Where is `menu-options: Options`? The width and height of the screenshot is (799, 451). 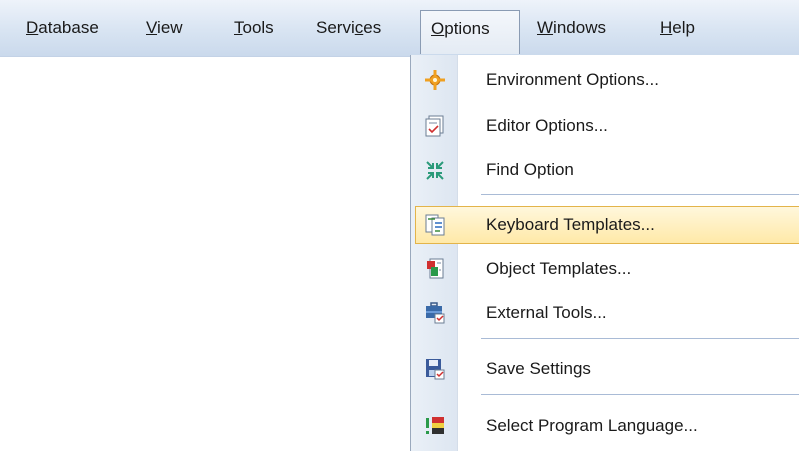
menu-options: Options is located at coordinates (470, 32).